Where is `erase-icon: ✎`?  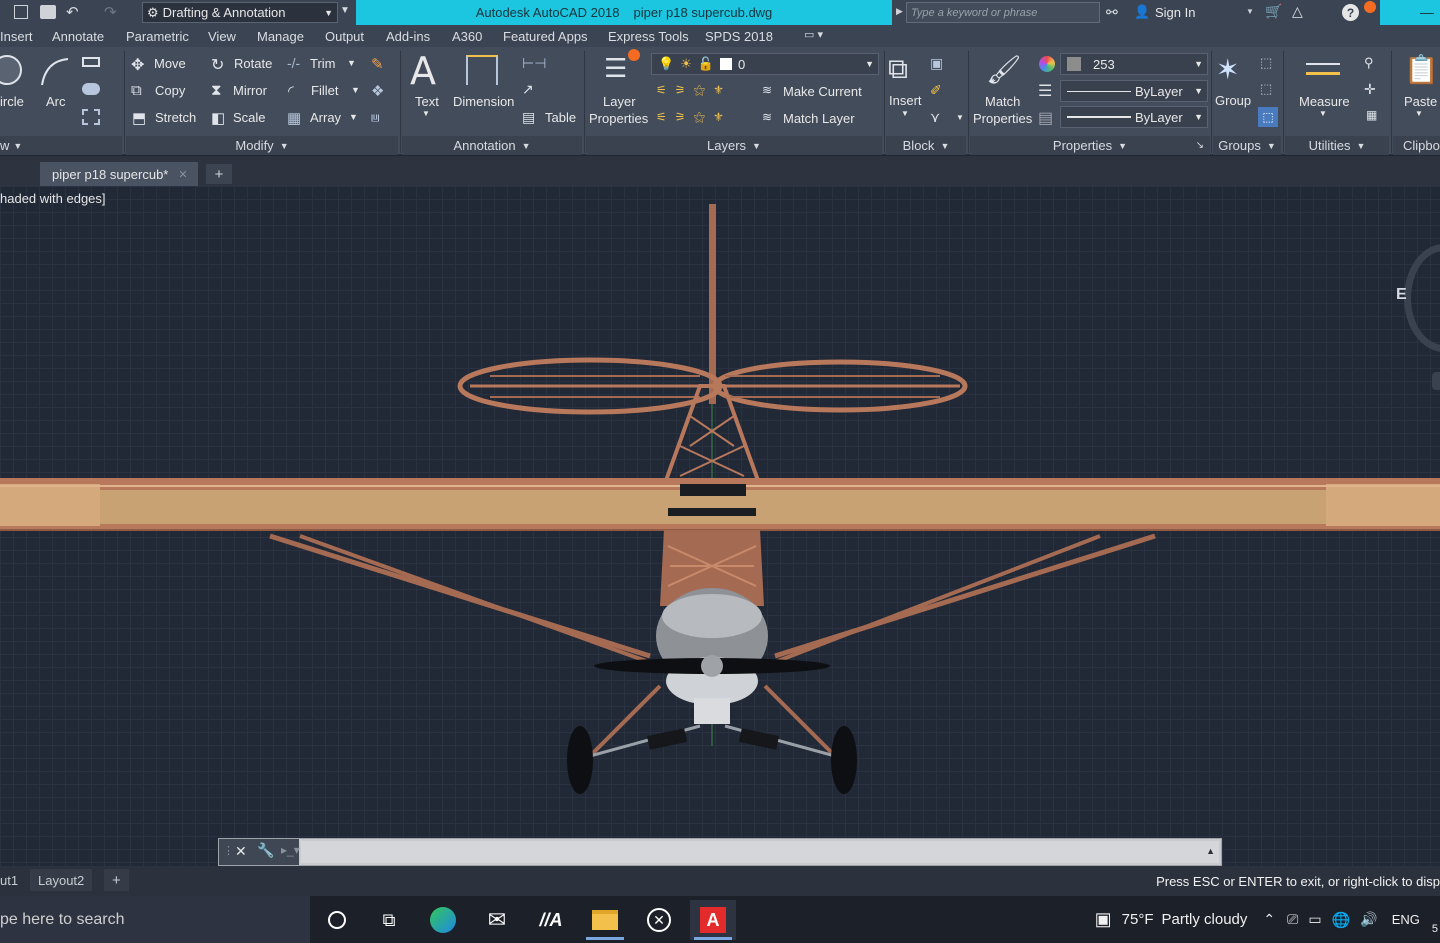 erase-icon: ✎ is located at coordinates (377, 64).